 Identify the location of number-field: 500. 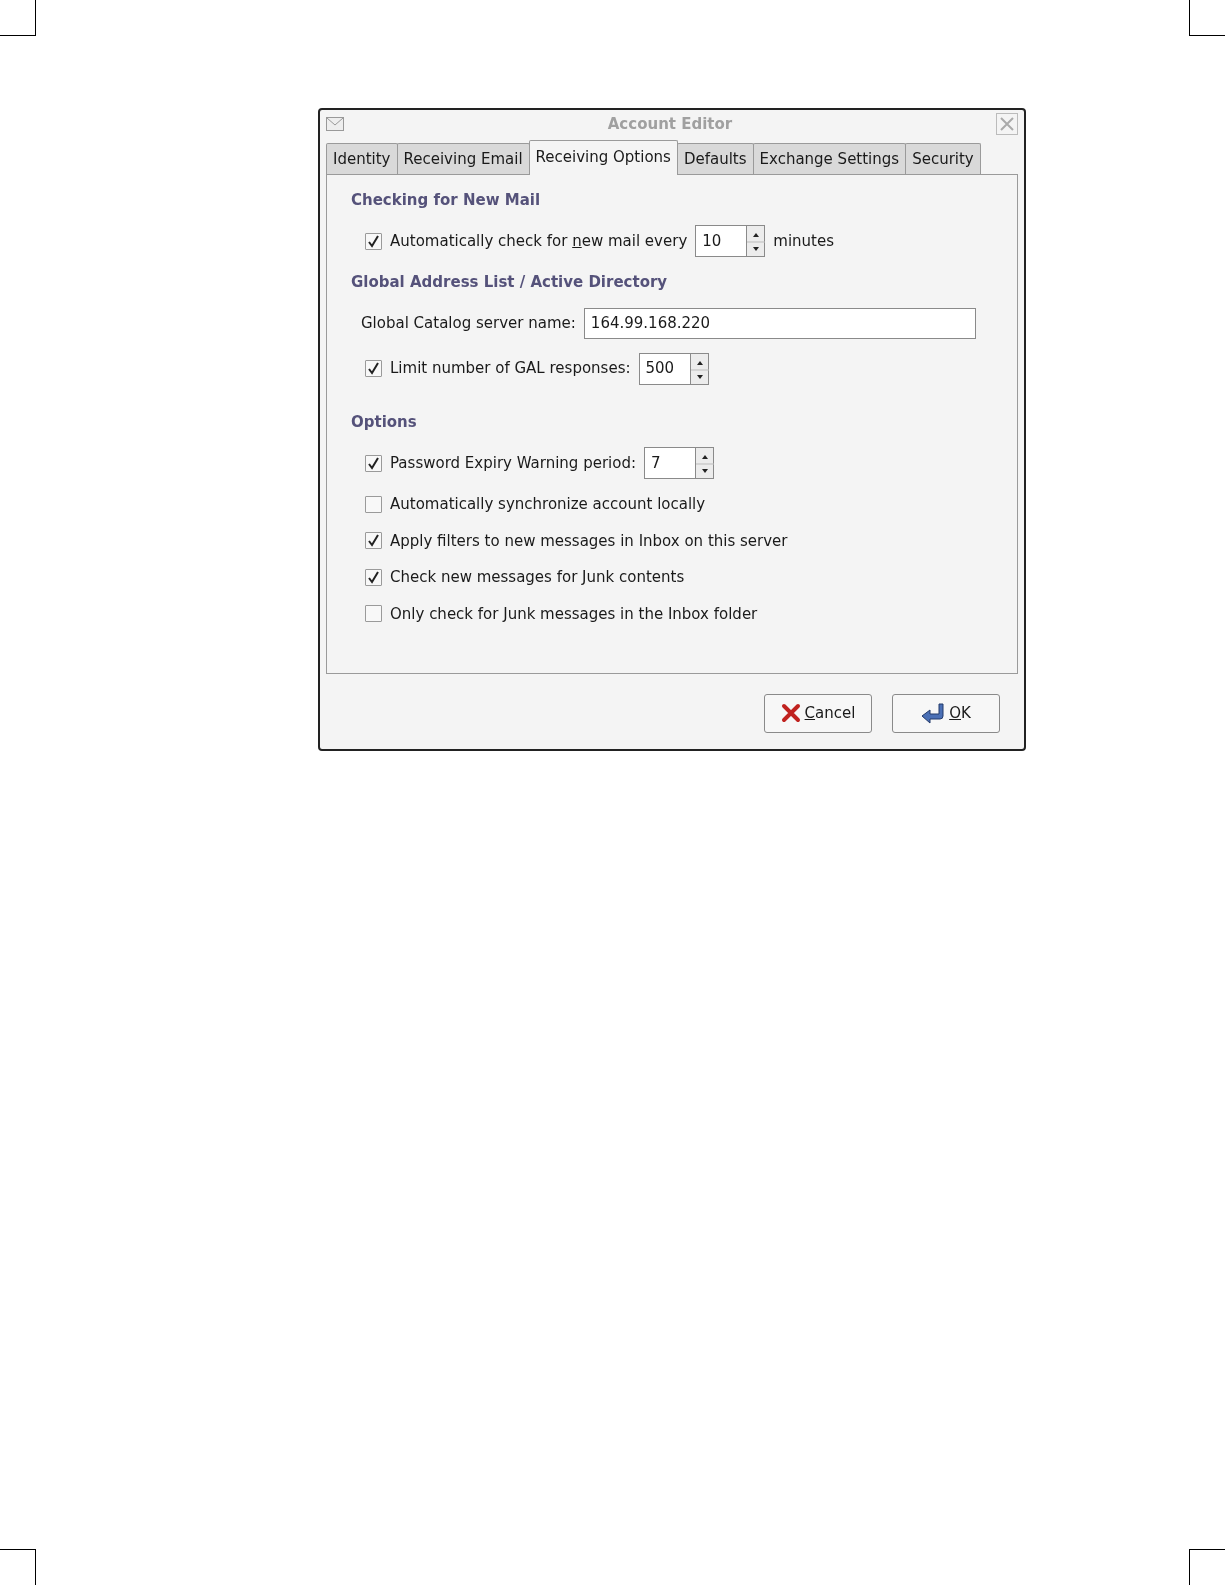
(664, 368).